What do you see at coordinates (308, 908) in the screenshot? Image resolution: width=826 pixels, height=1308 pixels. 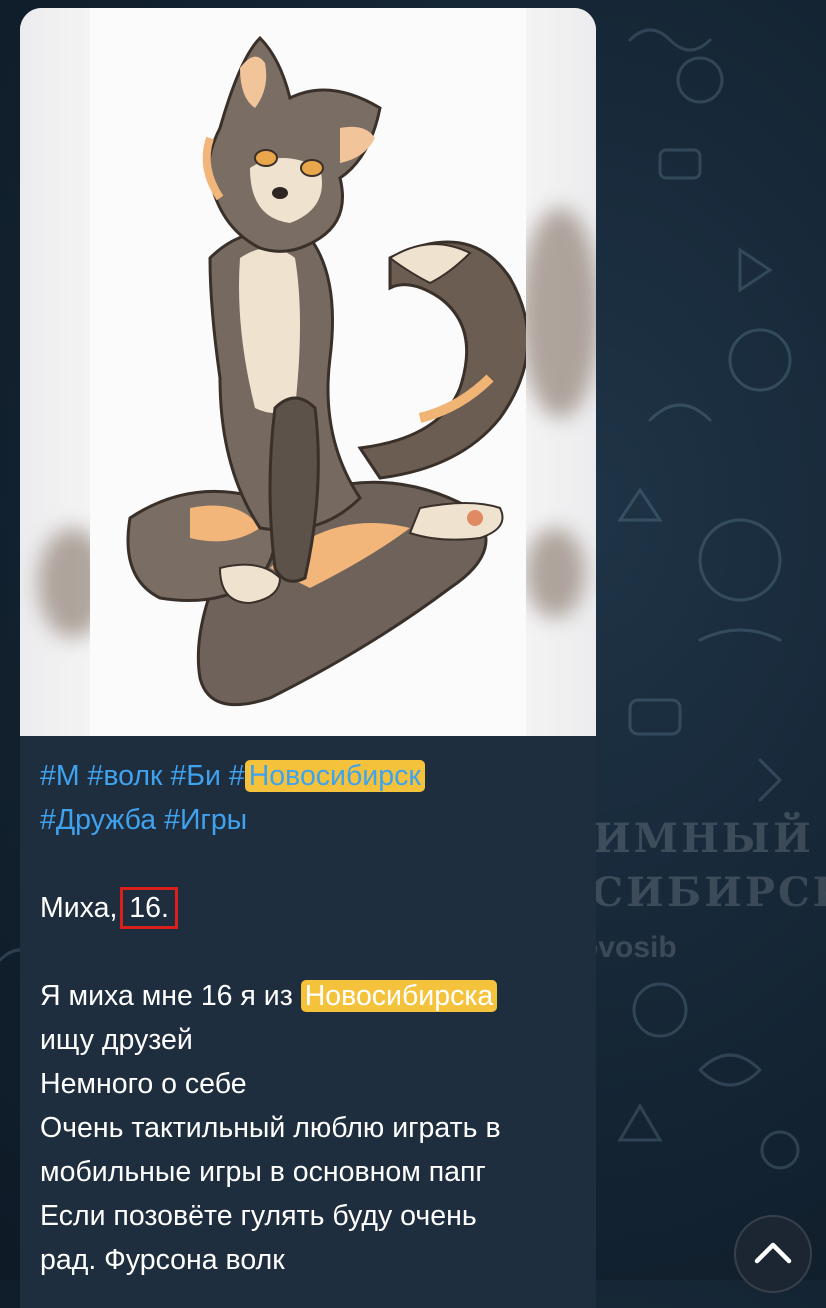 I see `name-age-line: Миха, 16.` at bounding box center [308, 908].